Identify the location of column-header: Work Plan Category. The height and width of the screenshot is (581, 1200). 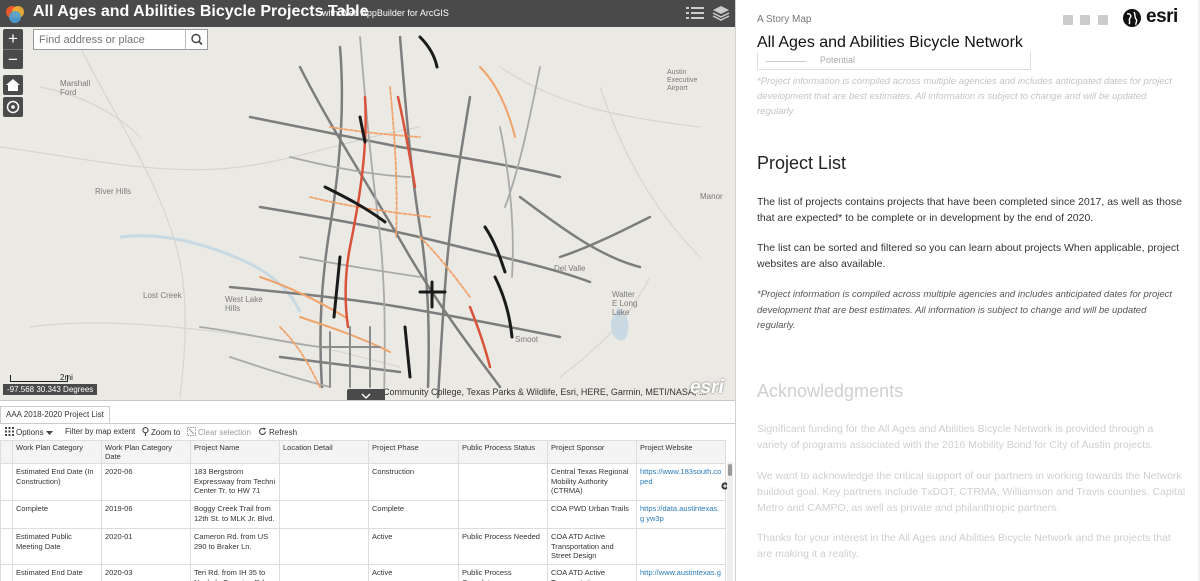
(57, 452).